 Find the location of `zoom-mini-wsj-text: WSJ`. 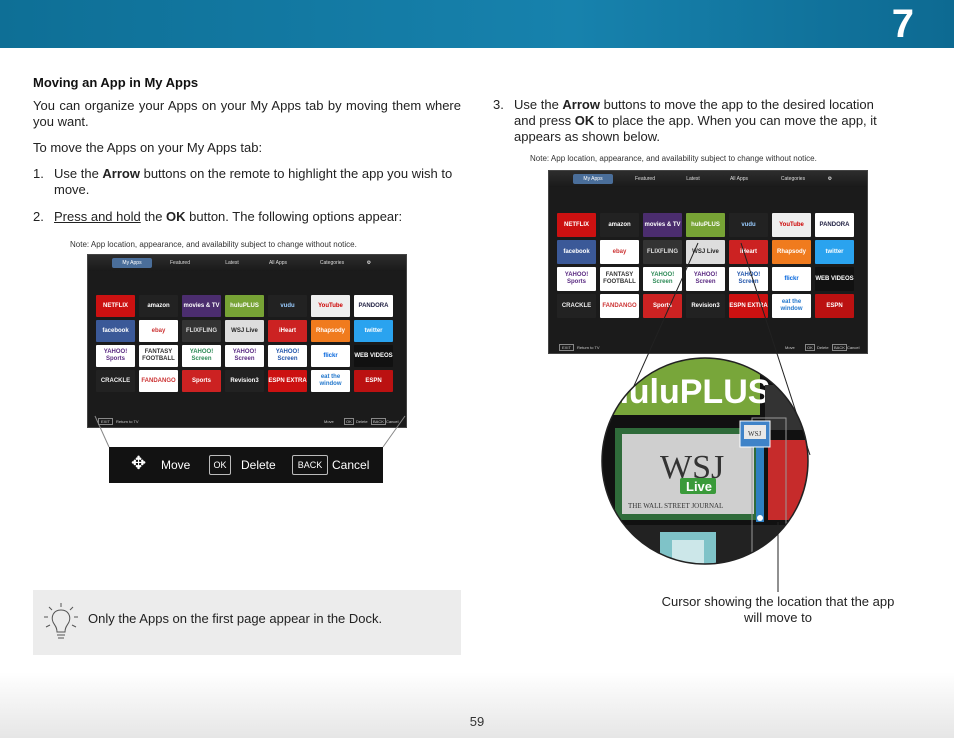

zoom-mini-wsj-text: WSJ is located at coordinates (755, 434).